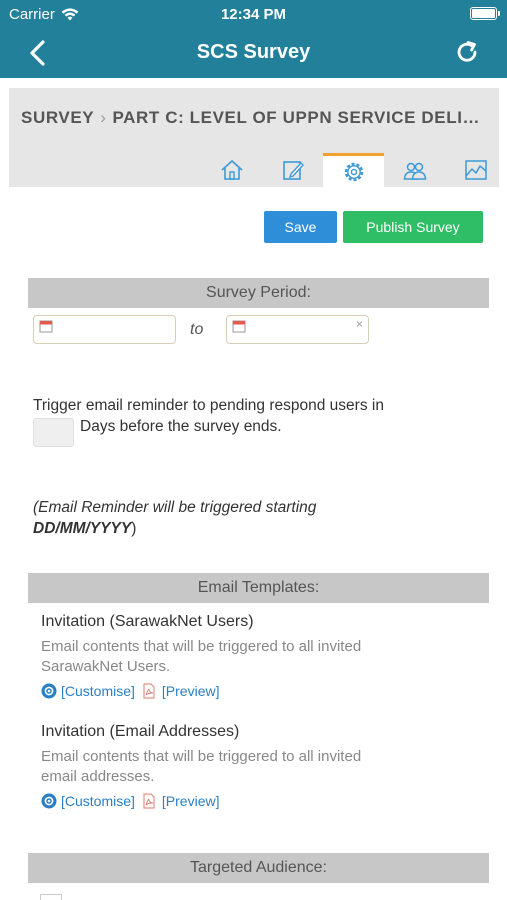  Describe the element at coordinates (140, 731) in the screenshot. I see `template-title: Invitation (Email Addresses)` at that location.